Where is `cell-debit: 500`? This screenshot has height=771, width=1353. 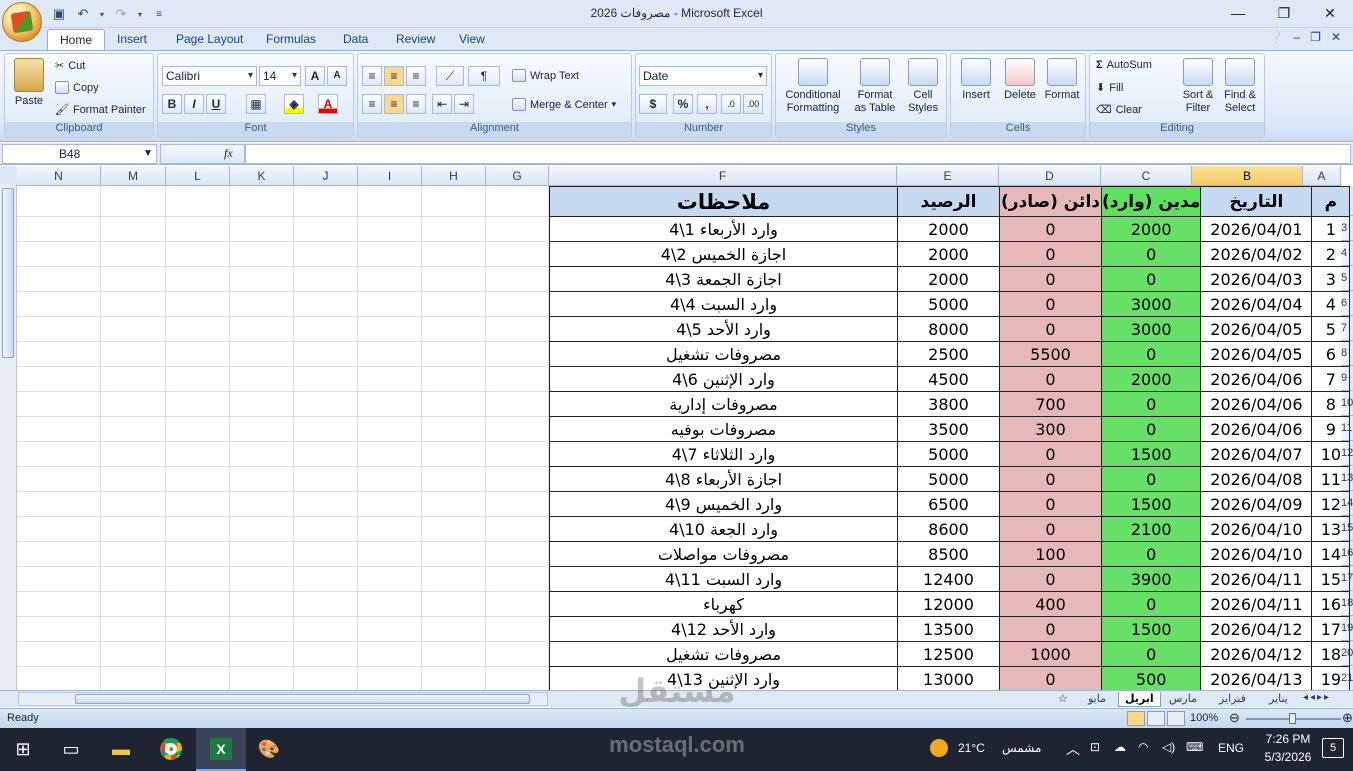
cell-debit: 500 is located at coordinates (1151, 678).